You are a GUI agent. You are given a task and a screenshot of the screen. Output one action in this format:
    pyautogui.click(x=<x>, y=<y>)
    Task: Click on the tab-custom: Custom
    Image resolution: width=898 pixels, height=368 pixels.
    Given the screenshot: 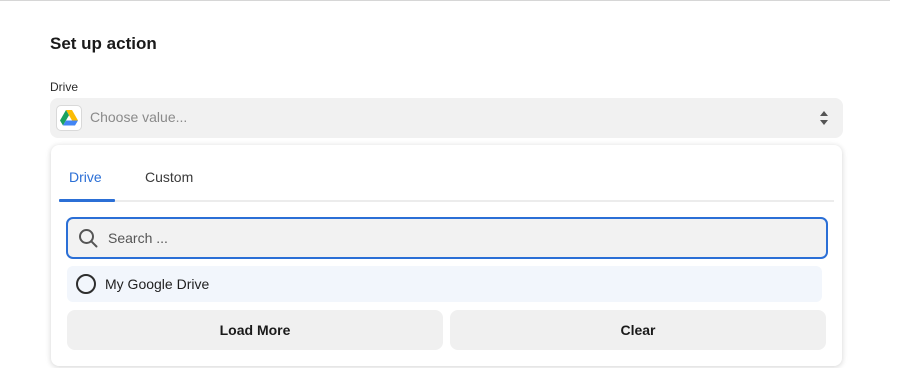 What is the action you would take?
    pyautogui.click(x=169, y=177)
    